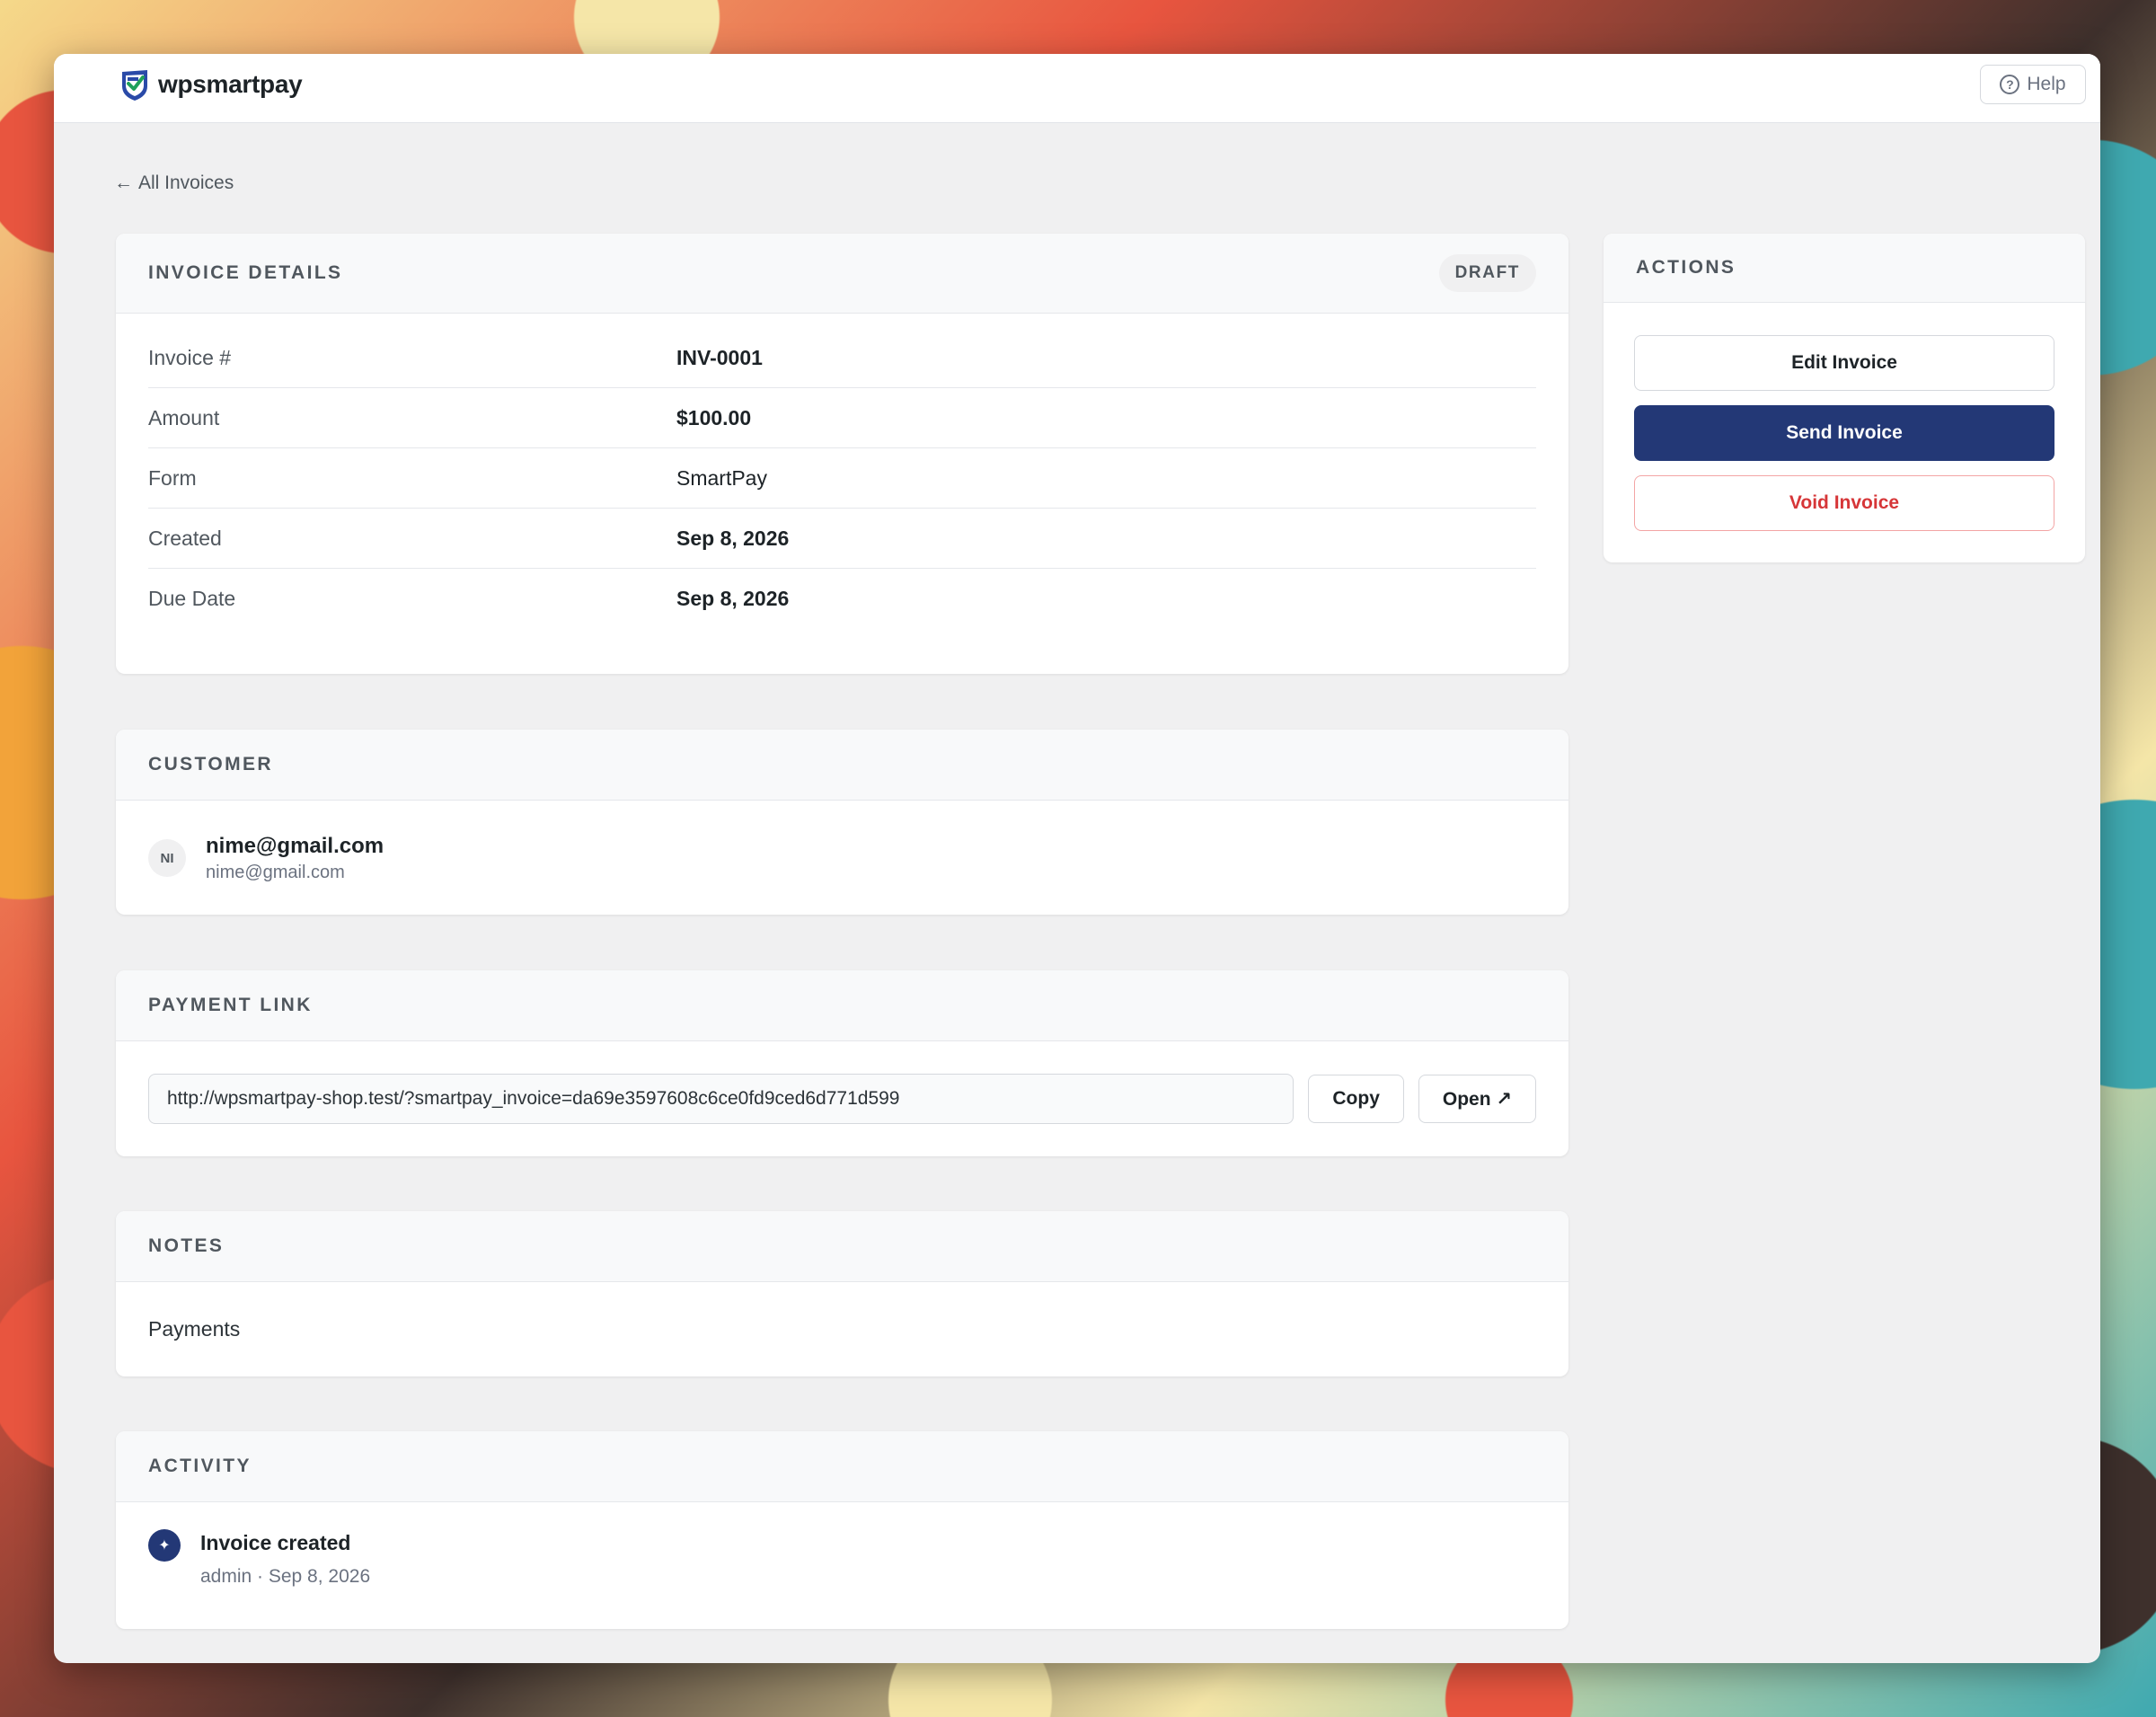 The width and height of the screenshot is (2156, 1717). I want to click on open-link-button: Open ↗, so click(1477, 1099).